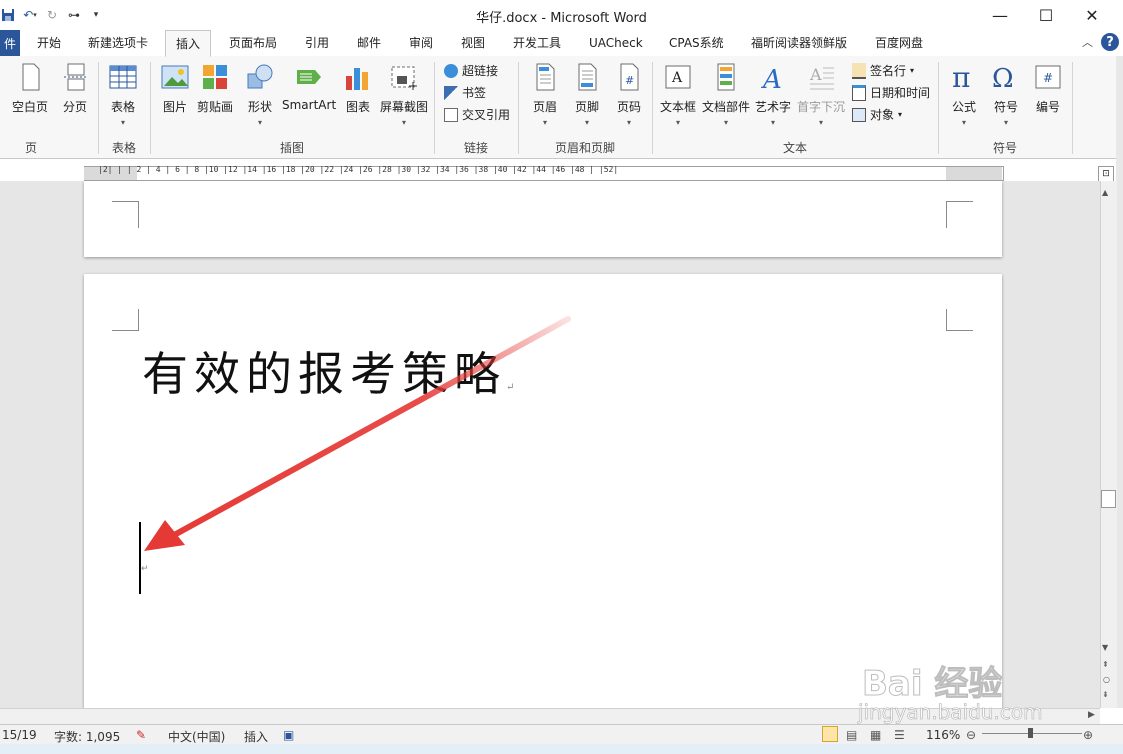 The height and width of the screenshot is (754, 1123). Describe the element at coordinates (1106, 679) in the screenshot. I see `browse-object-icon: ○` at that location.